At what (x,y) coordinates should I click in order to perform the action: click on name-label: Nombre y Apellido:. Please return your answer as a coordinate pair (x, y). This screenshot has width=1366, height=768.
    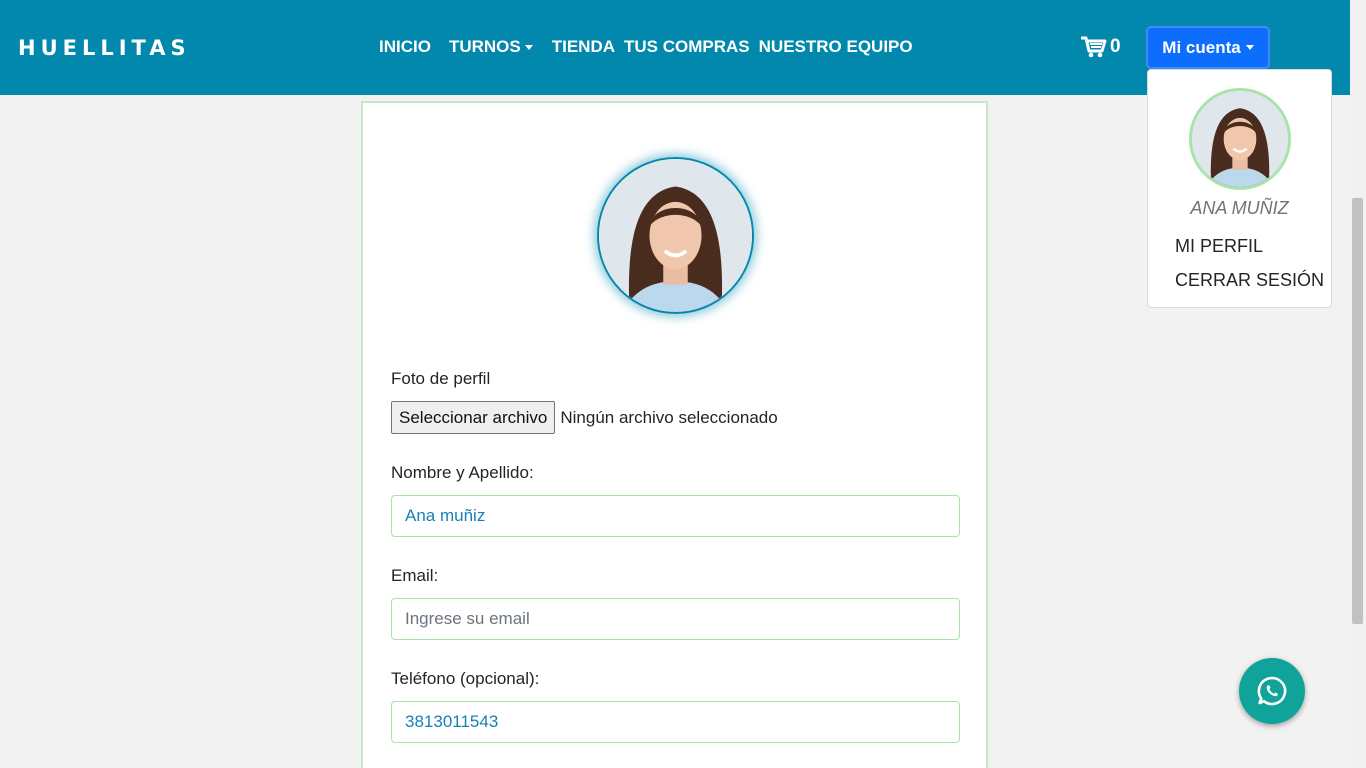
    Looking at the image, I should click on (462, 472).